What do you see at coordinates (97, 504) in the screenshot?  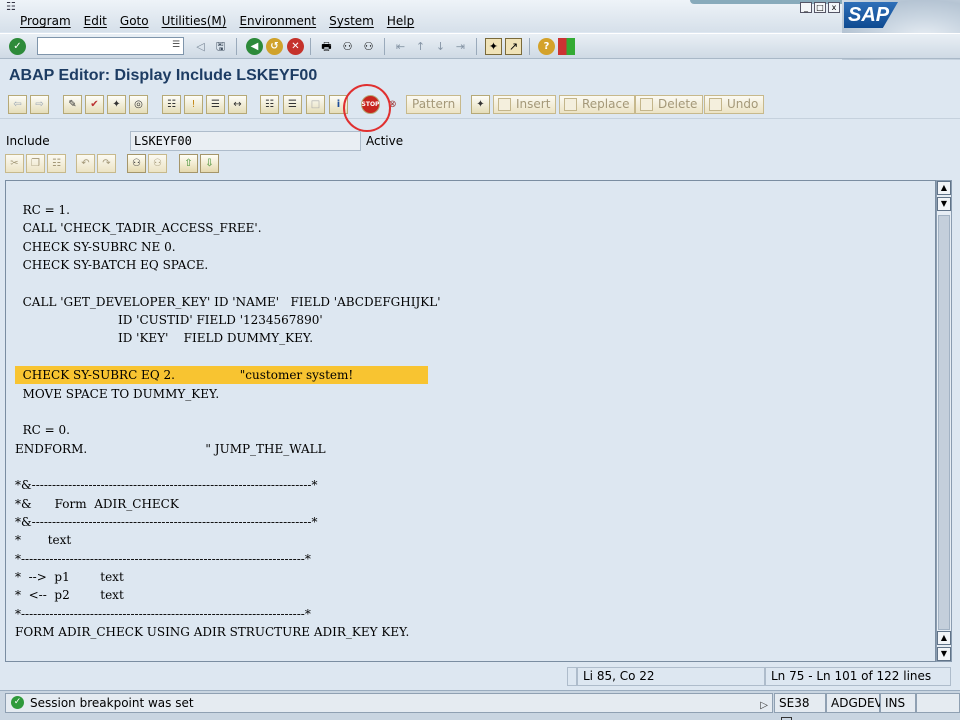 I see `code-line: *& Form ADIR_CHECK` at bounding box center [97, 504].